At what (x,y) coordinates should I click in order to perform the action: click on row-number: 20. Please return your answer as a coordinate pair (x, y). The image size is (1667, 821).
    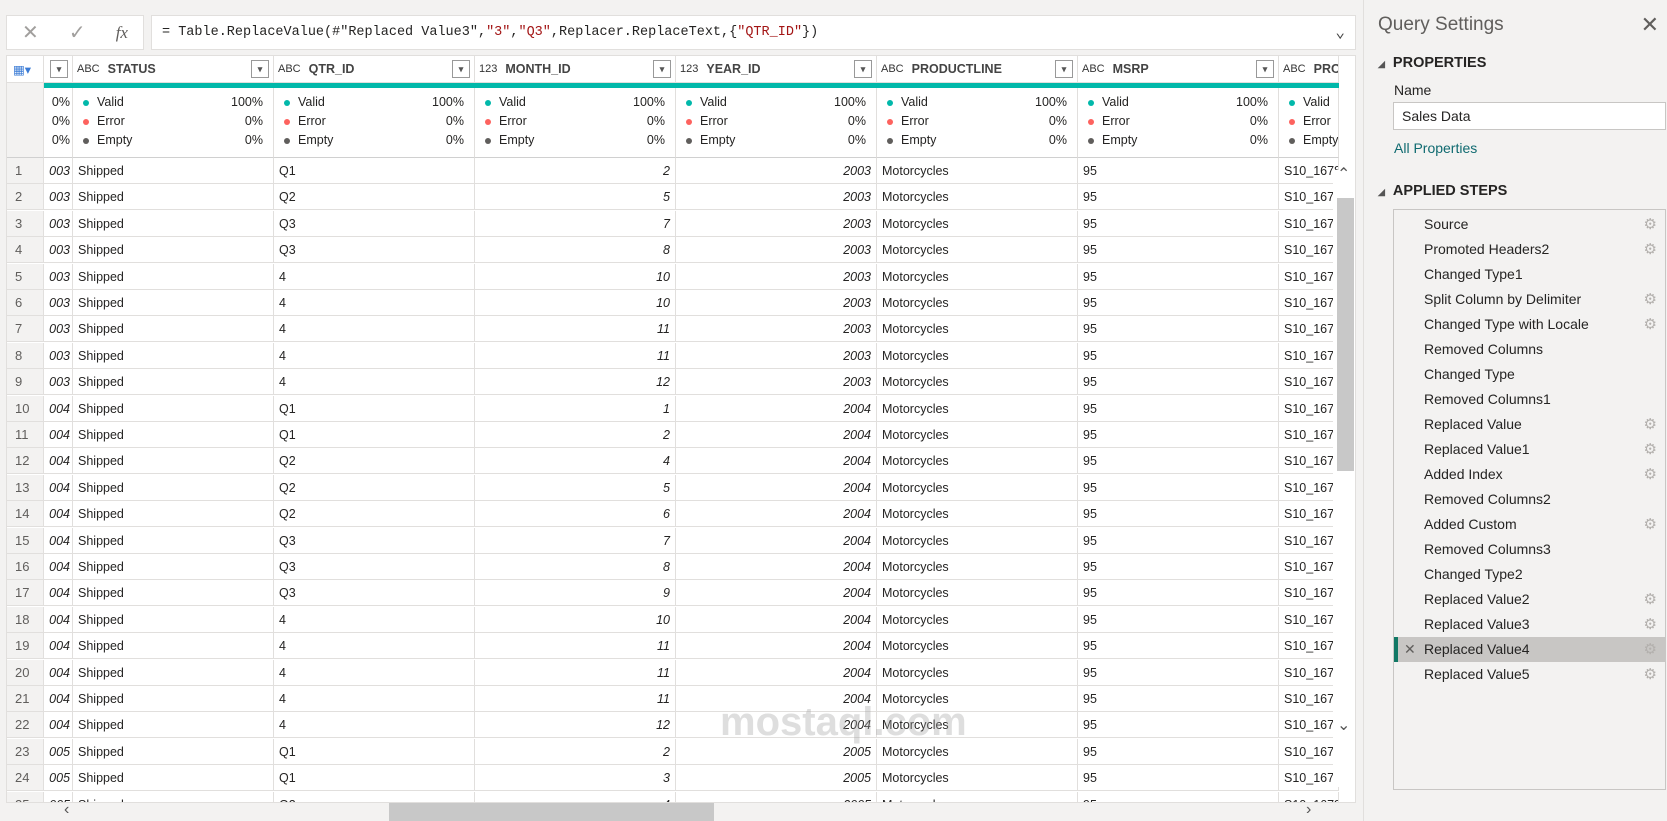
    Looking at the image, I should click on (25, 672).